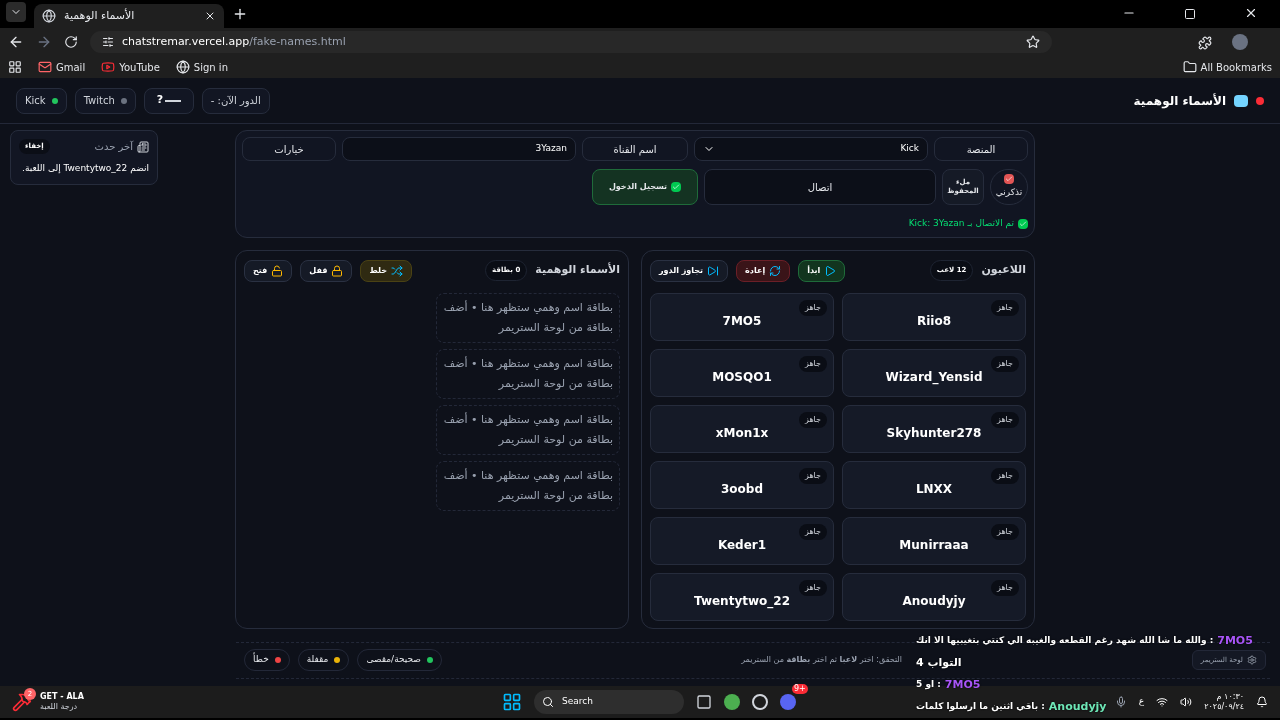  What do you see at coordinates (820, 187) in the screenshot?
I see `connect-button: اتصال` at bounding box center [820, 187].